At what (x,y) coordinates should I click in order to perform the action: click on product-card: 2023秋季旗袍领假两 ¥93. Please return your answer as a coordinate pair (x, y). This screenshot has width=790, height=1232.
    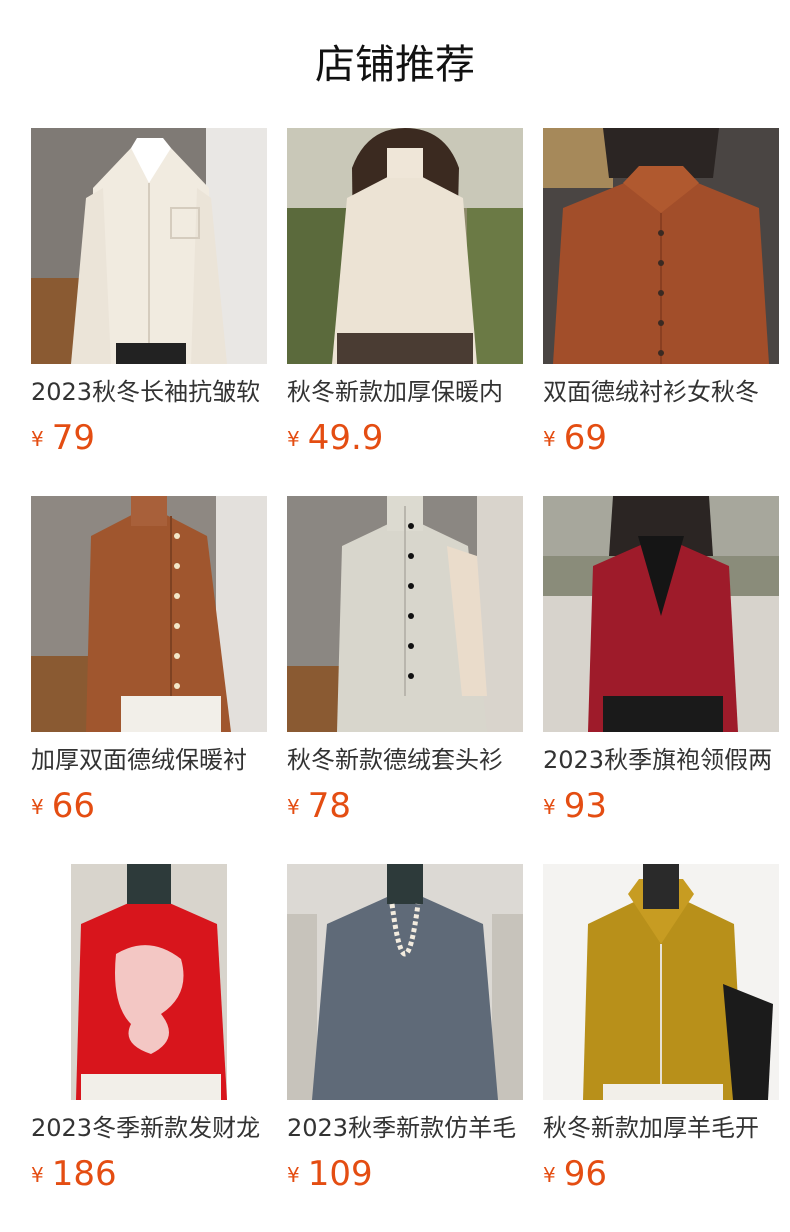
    Looking at the image, I should click on (661, 661).